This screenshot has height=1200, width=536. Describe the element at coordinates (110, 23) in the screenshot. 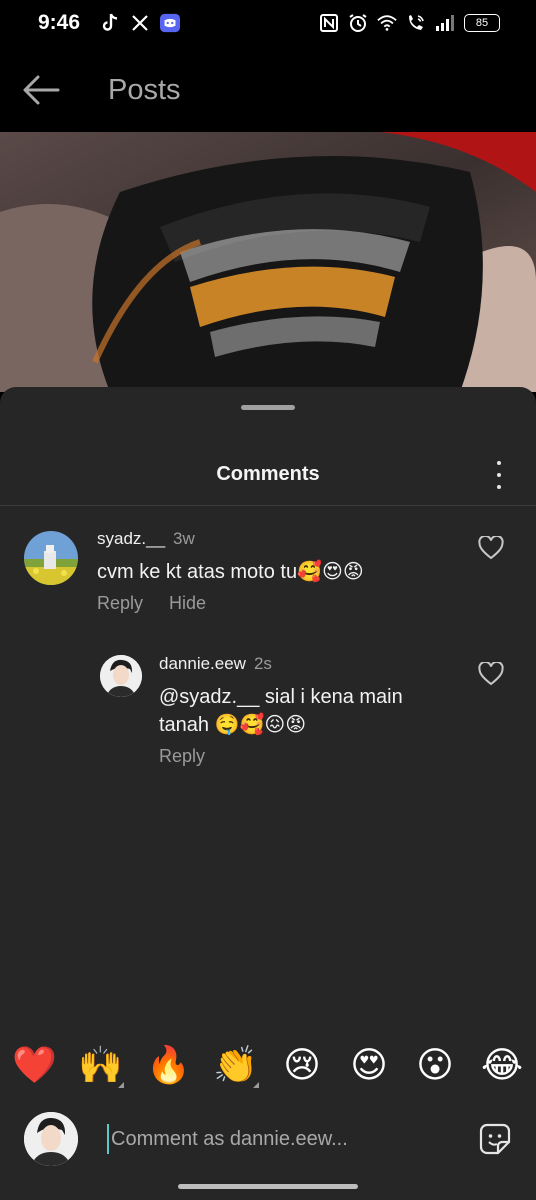

I see `tiktok-icon` at that location.